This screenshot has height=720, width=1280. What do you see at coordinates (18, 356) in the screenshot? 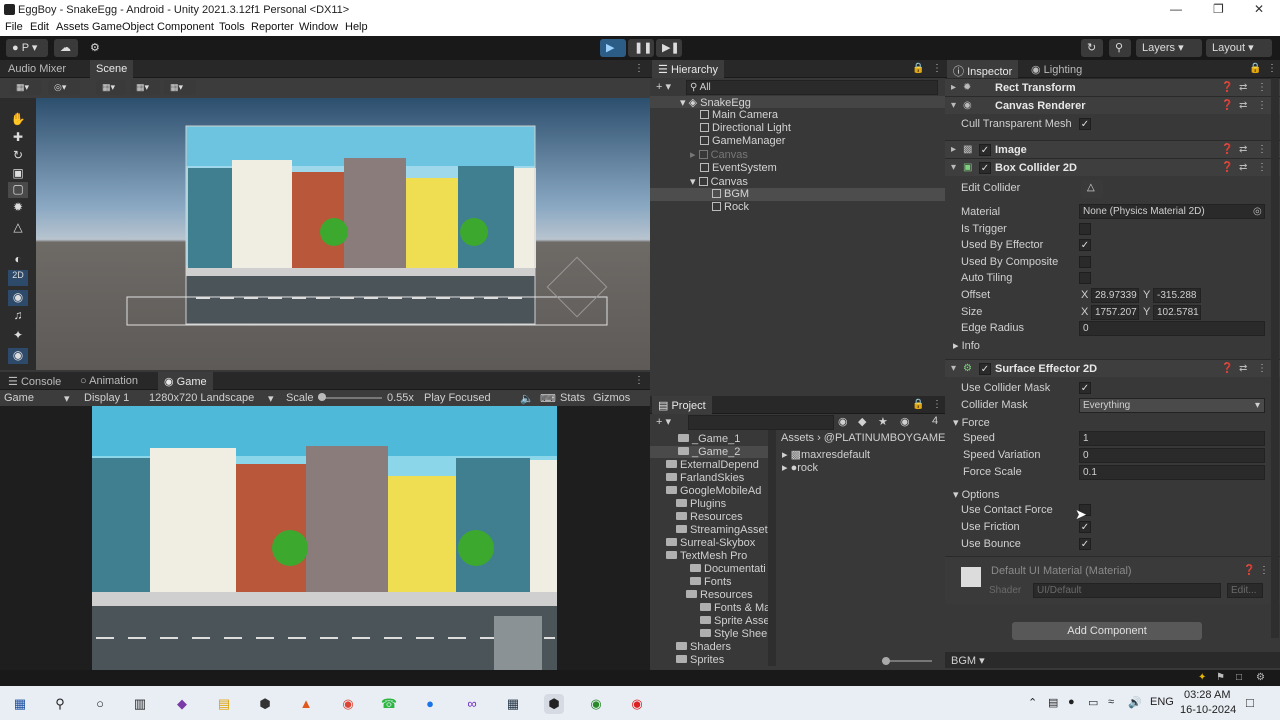
I see `visibility-toggle-icon: ◉` at bounding box center [18, 356].